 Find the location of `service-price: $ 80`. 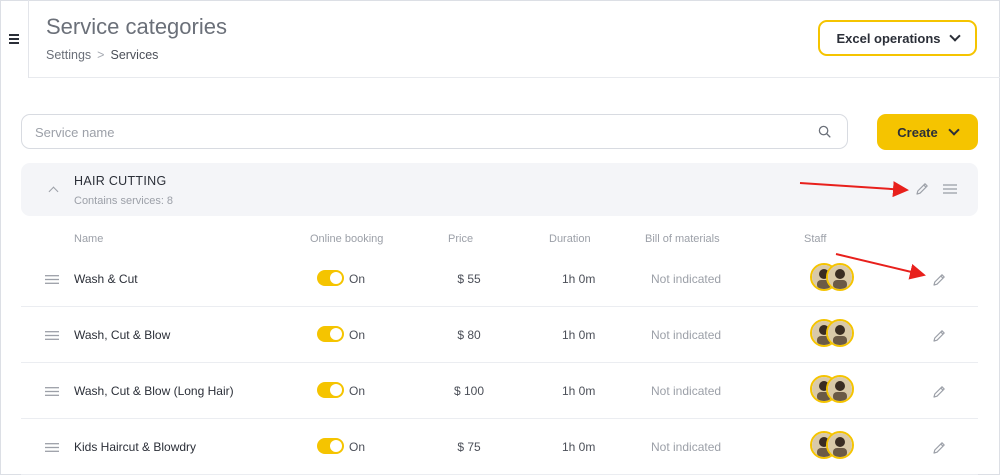

service-price: $ 80 is located at coordinates (469, 335).